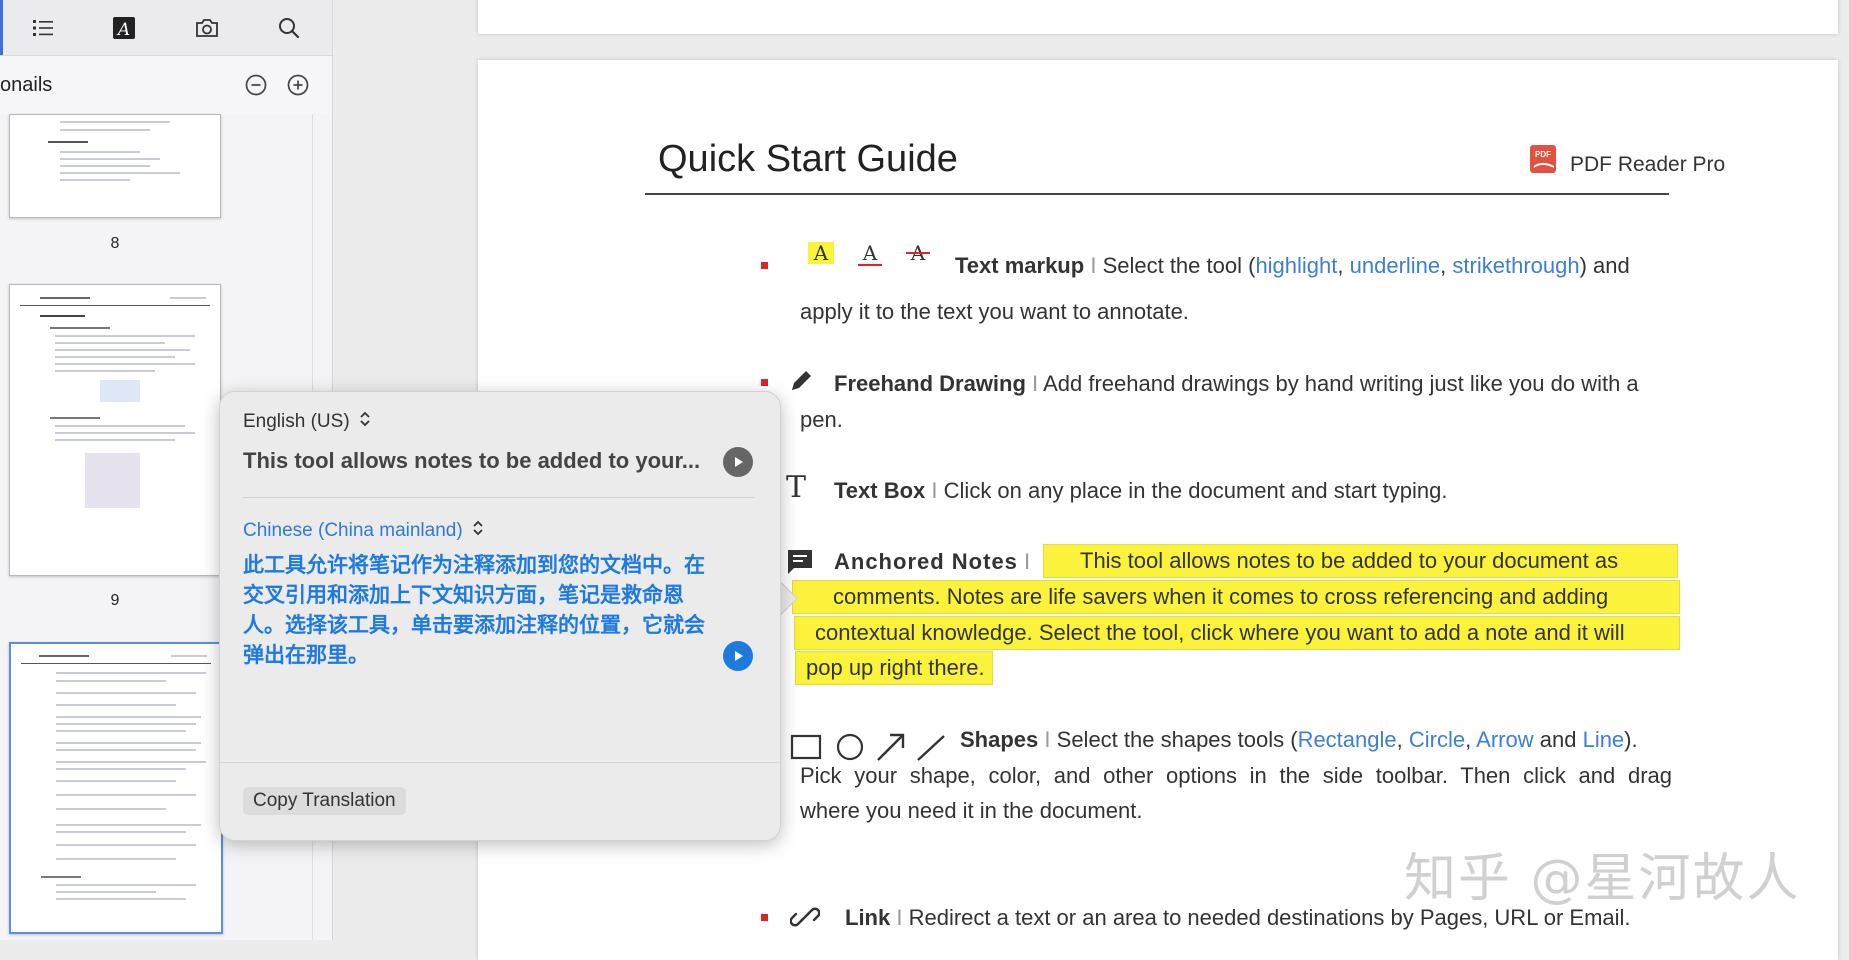 The width and height of the screenshot is (1849, 960). What do you see at coordinates (1604, 739) in the screenshot?
I see `line-link: Line` at bounding box center [1604, 739].